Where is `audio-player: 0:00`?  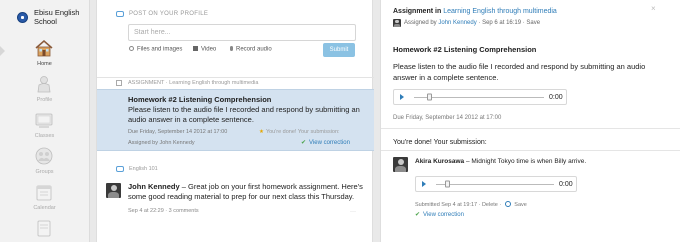
audio-player: 0:00 is located at coordinates (480, 97).